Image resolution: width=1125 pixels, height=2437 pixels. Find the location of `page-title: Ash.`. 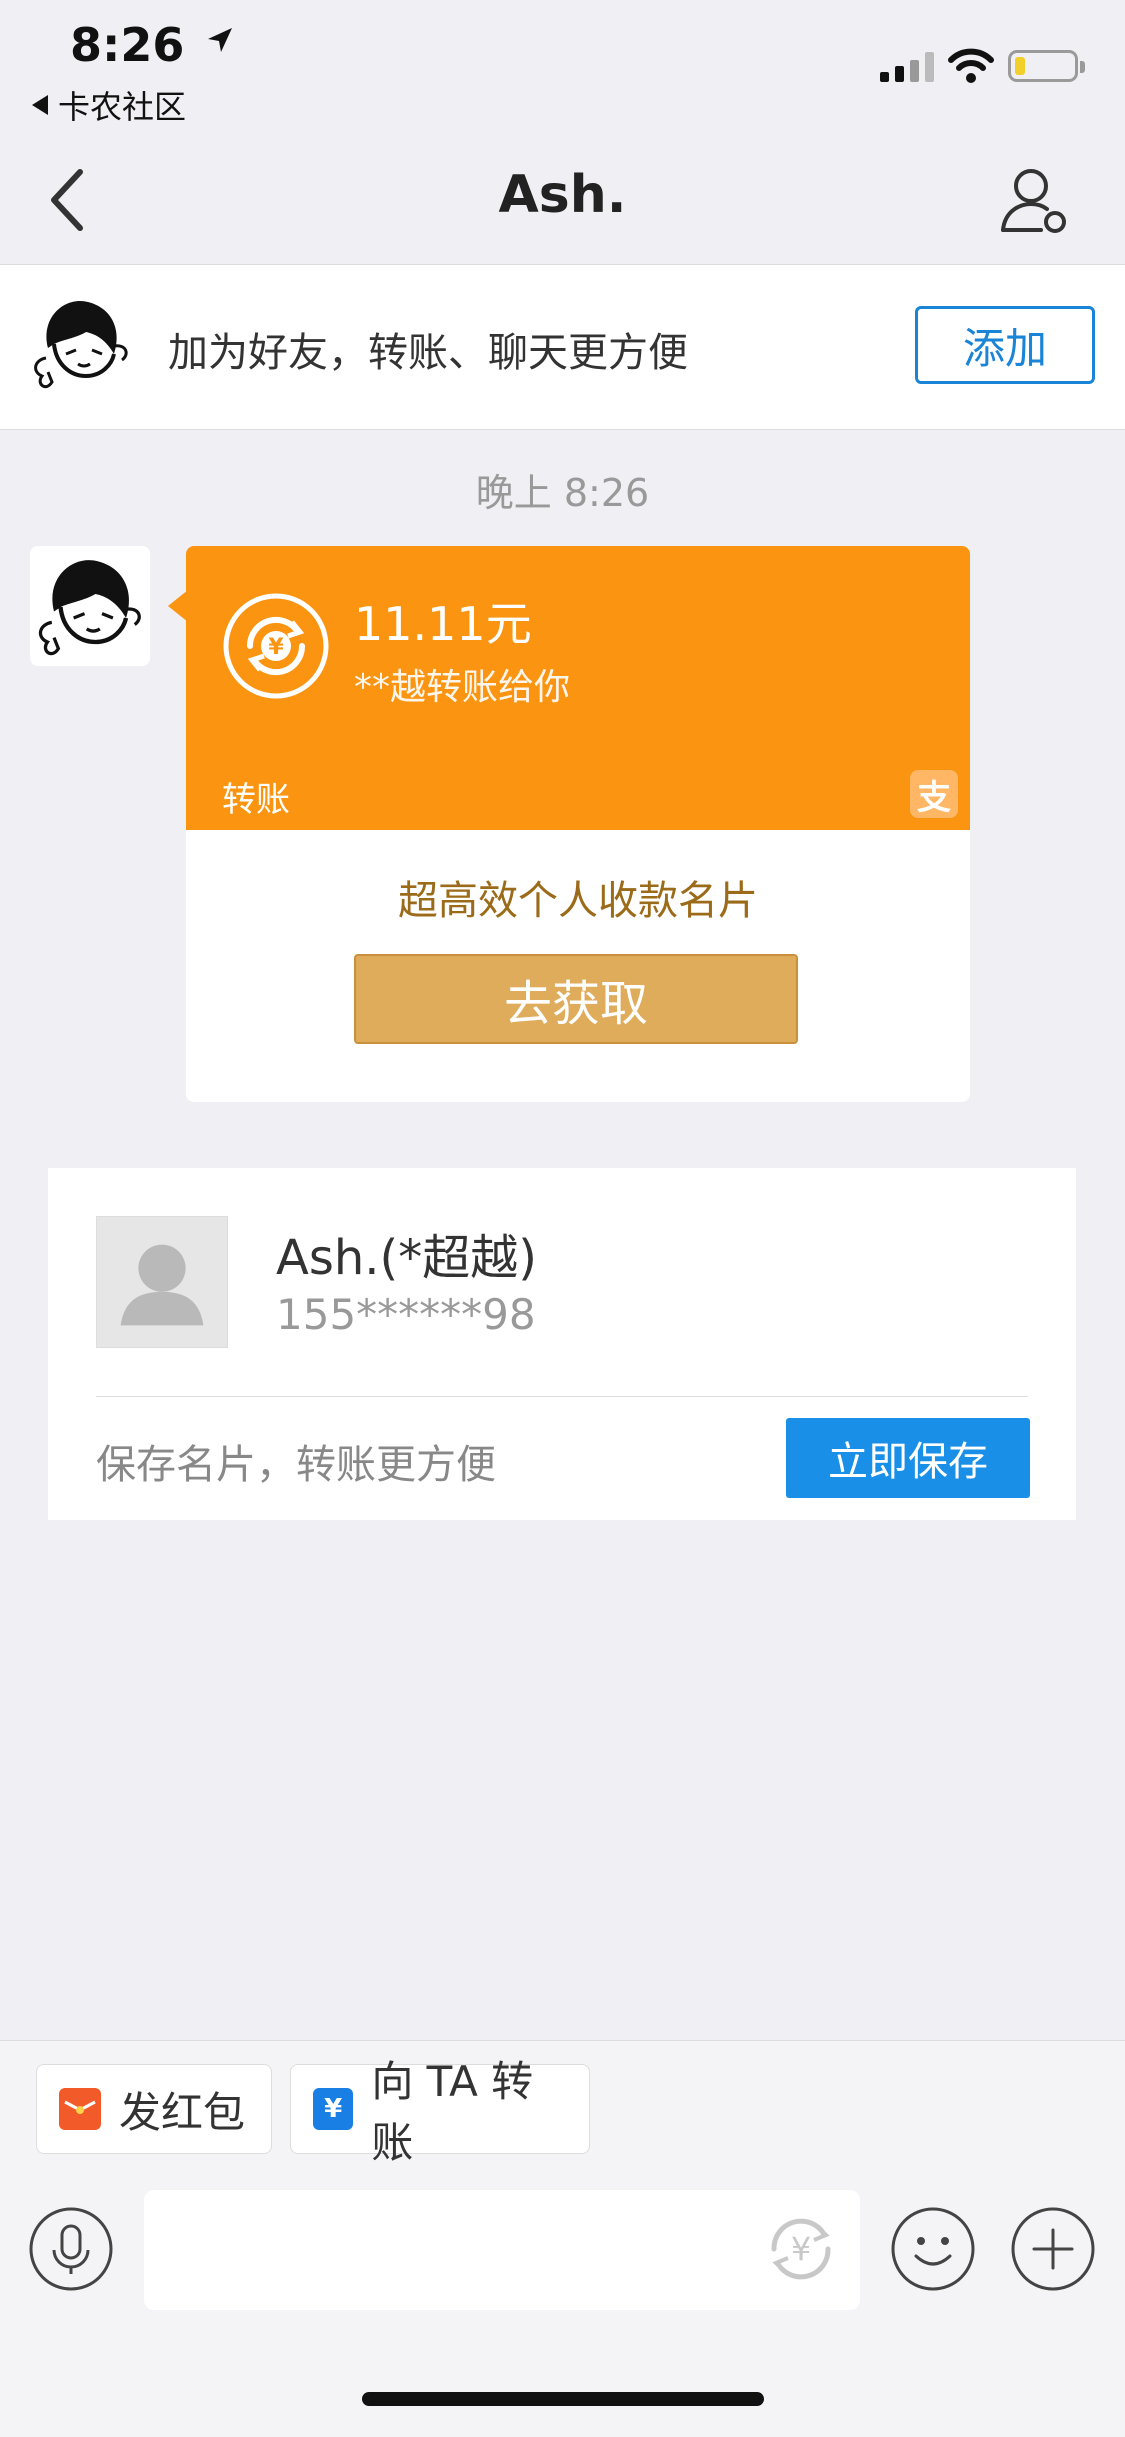

page-title: Ash. is located at coordinates (562, 195).